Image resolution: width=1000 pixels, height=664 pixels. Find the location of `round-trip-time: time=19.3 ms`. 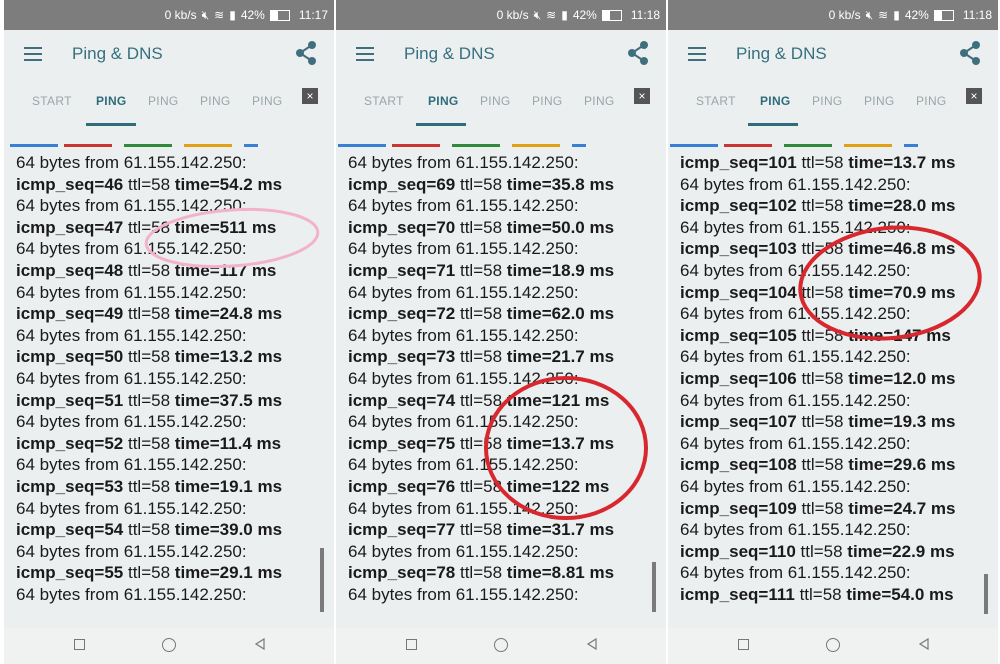

round-trip-time: time=19.3 ms is located at coordinates (902, 422).